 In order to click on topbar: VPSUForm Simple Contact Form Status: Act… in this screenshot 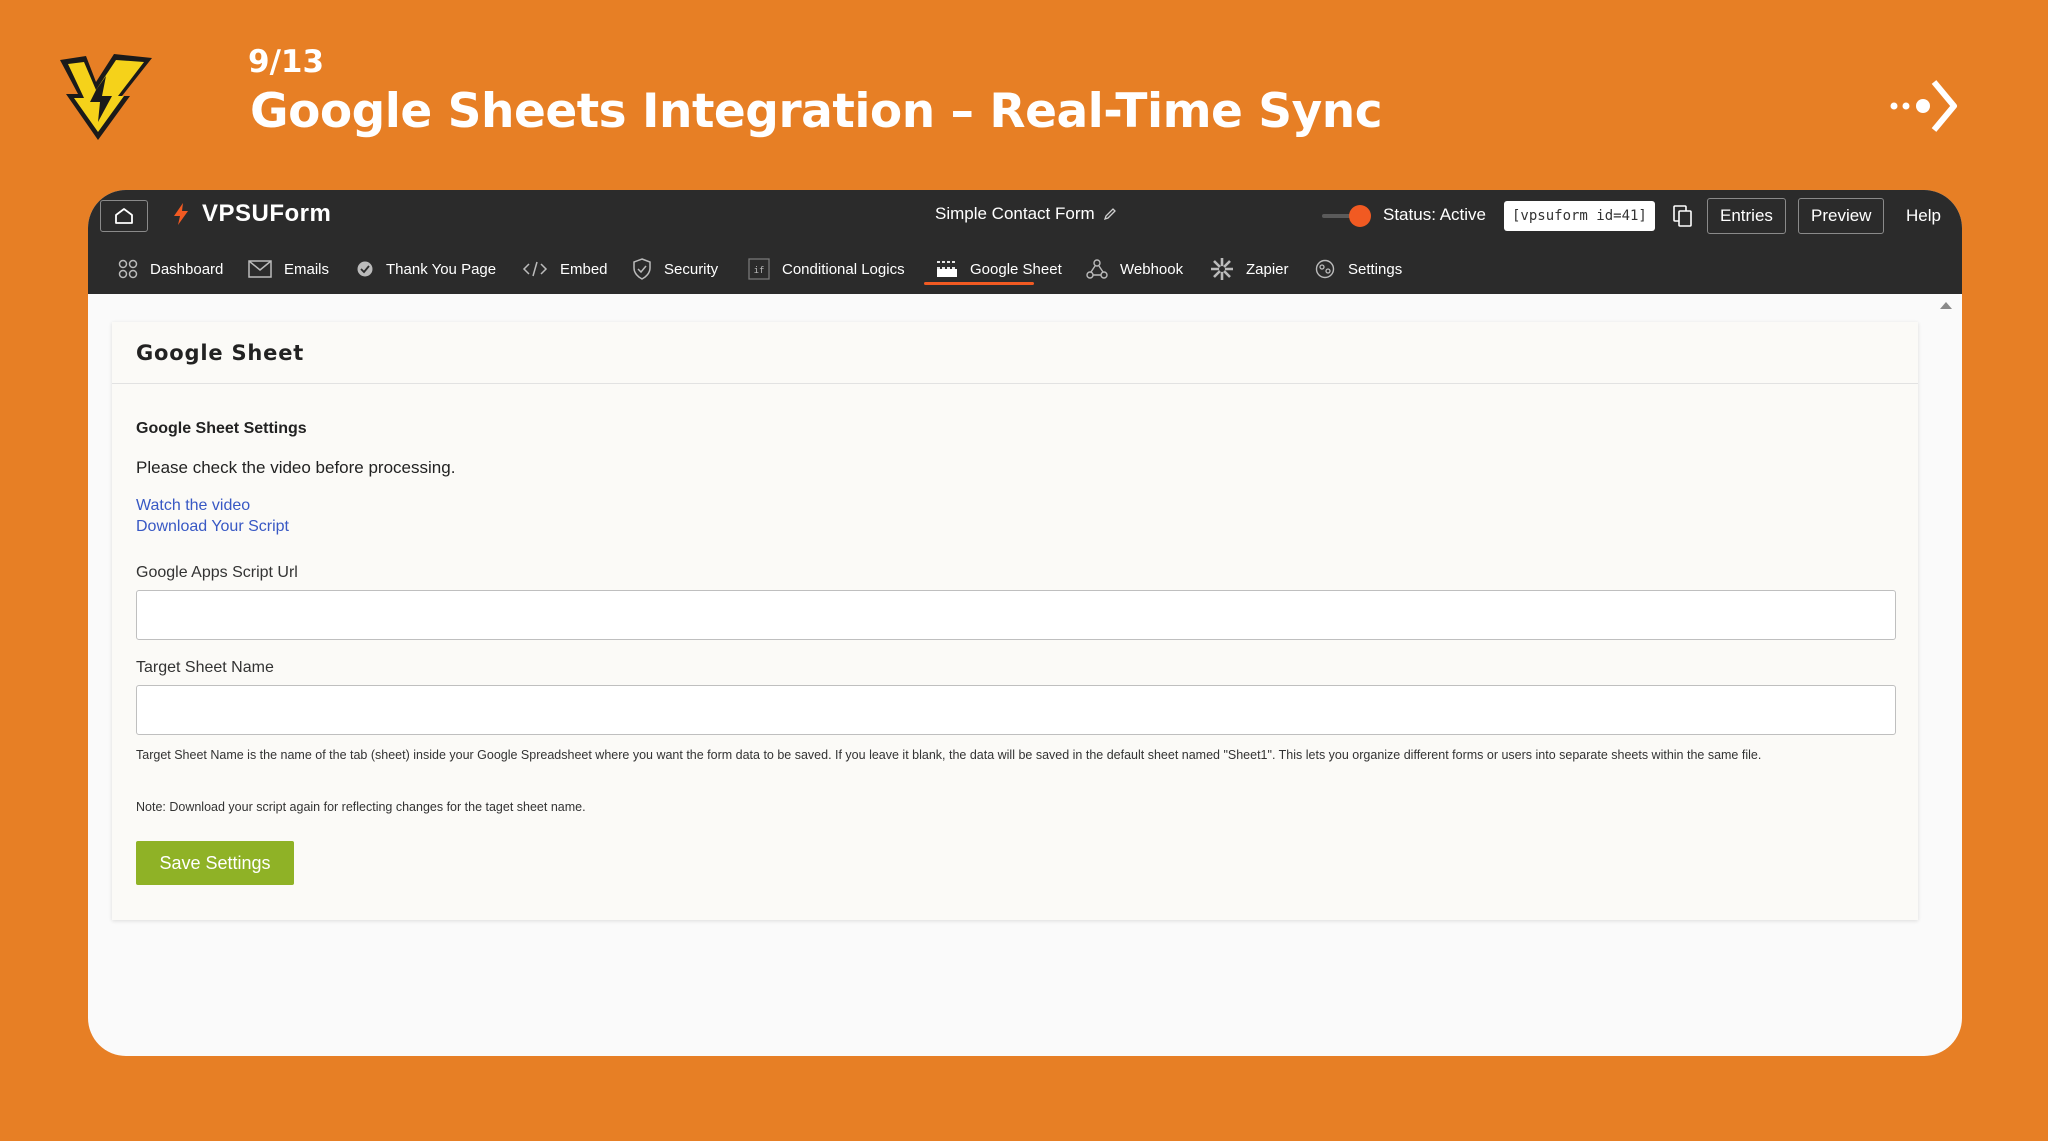, I will do `click(1025, 242)`.